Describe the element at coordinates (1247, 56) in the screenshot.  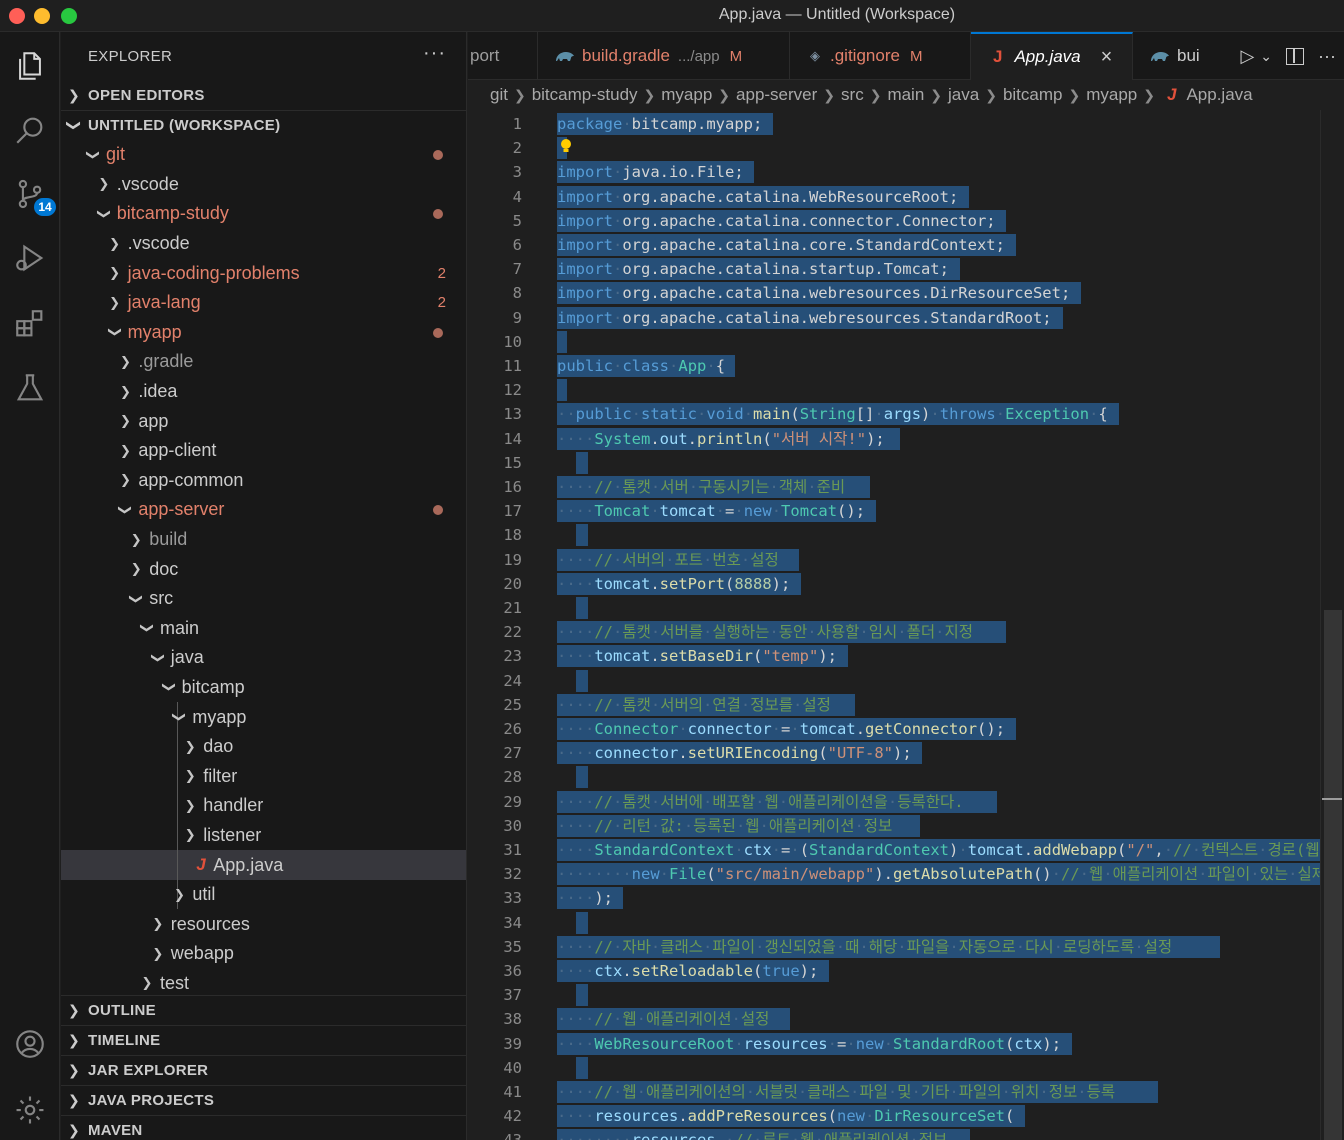
I see `run-button: ▷` at that location.